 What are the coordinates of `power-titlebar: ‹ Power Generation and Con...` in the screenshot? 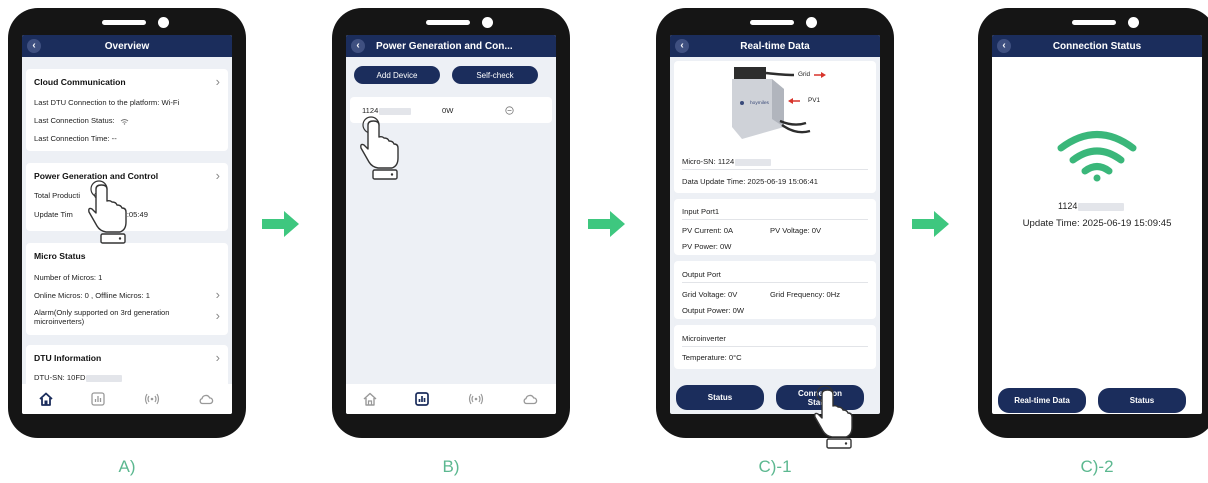 It's located at (451, 46).